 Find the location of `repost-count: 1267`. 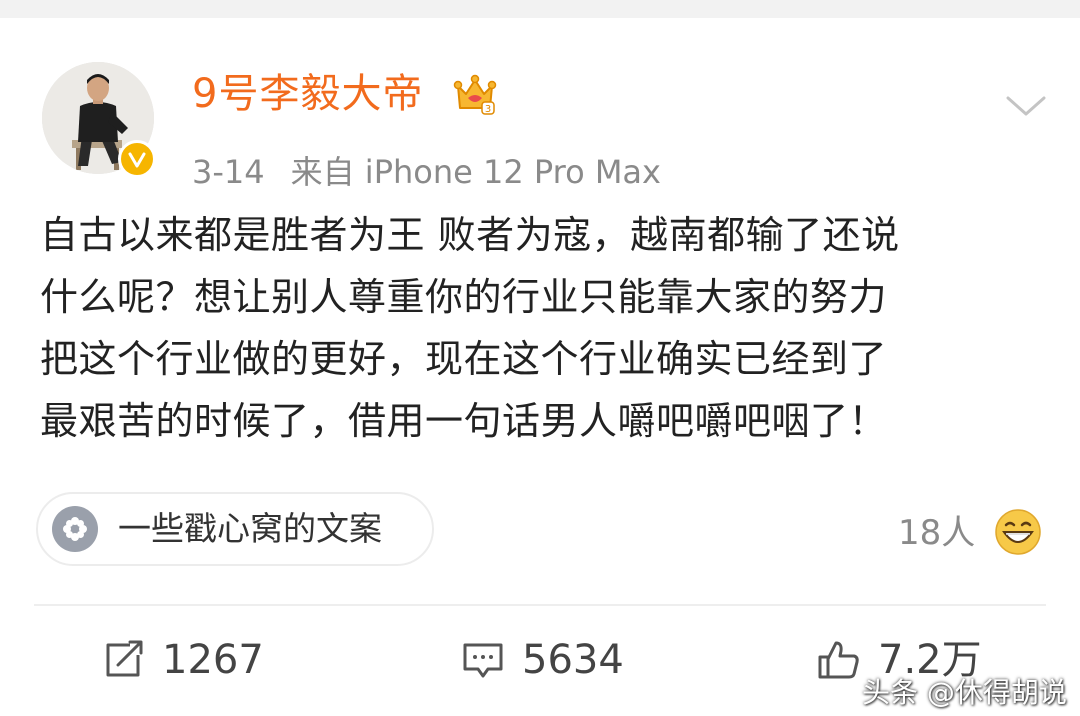

repost-count: 1267 is located at coordinates (213, 660).